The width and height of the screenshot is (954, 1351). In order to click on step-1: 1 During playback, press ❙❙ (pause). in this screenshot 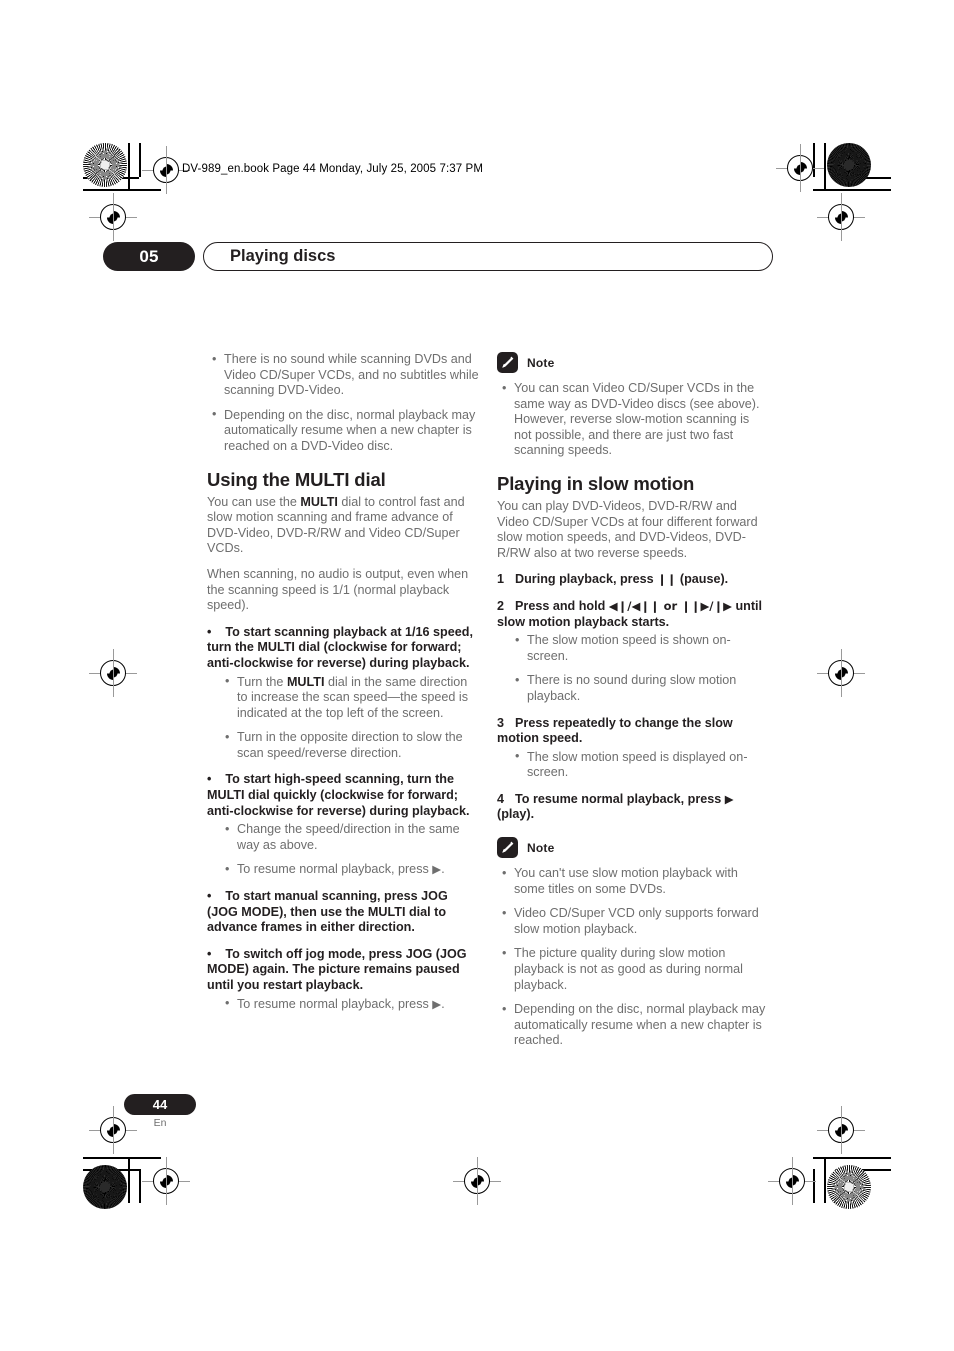, I will do `click(633, 580)`.